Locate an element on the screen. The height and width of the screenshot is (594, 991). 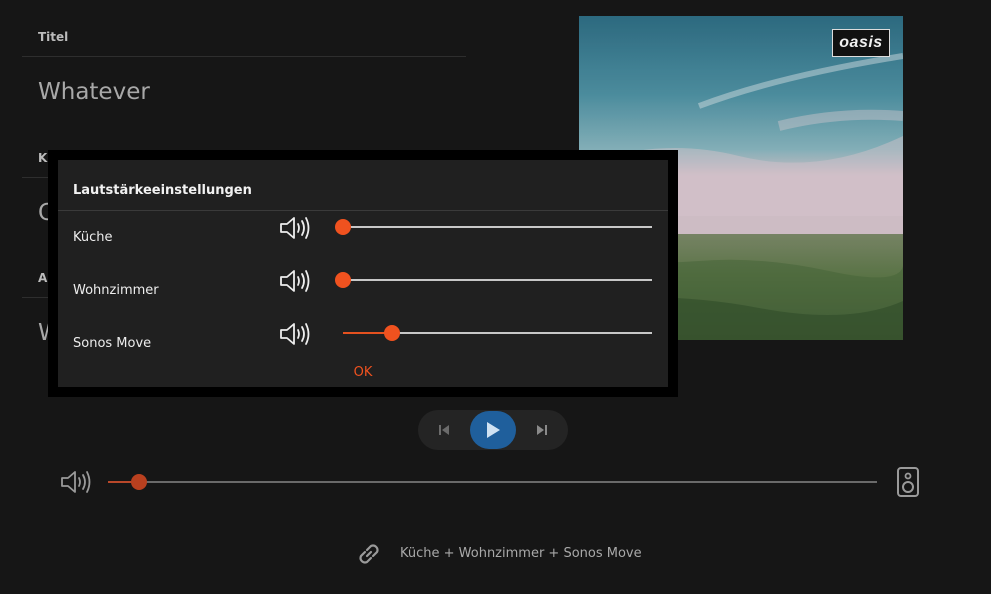
skip-next-icon is located at coordinates (542, 430).